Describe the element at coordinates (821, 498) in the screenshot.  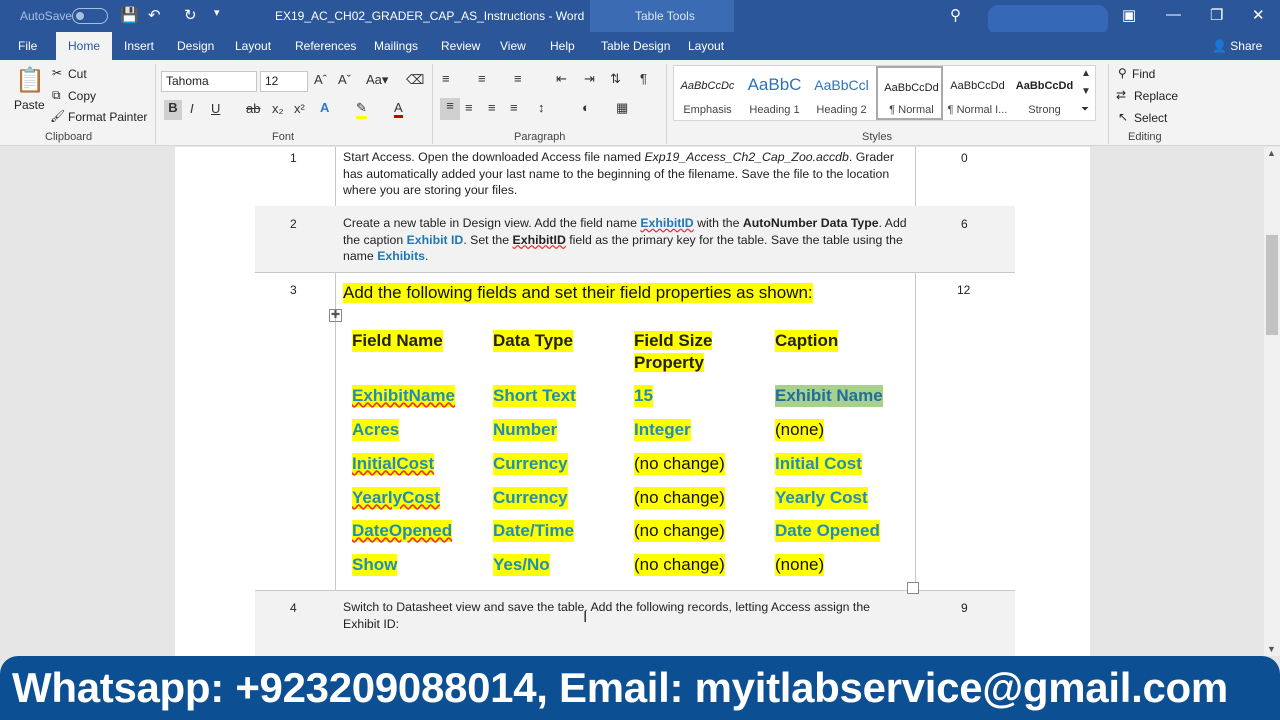
I see `caption-cell: Yearly Cost` at that location.